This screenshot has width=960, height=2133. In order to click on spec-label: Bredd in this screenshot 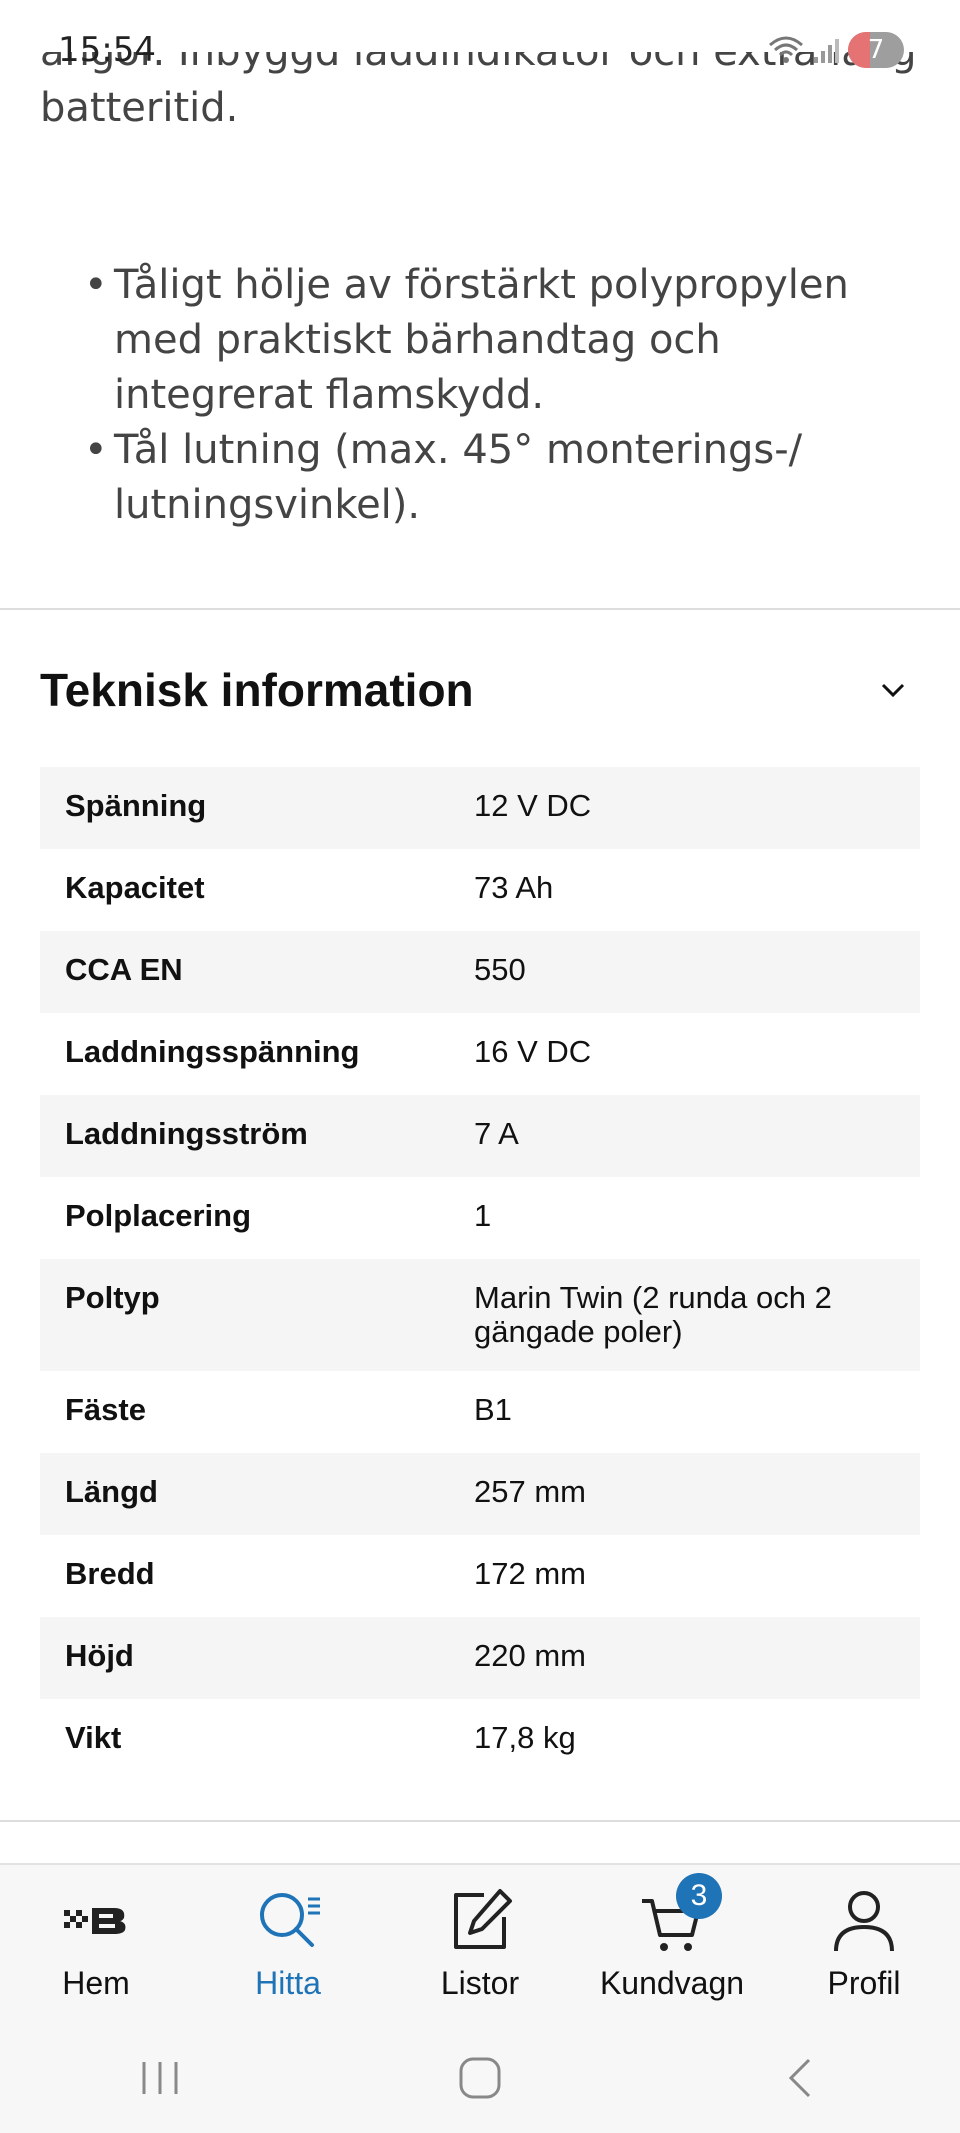, I will do `click(110, 1573)`.